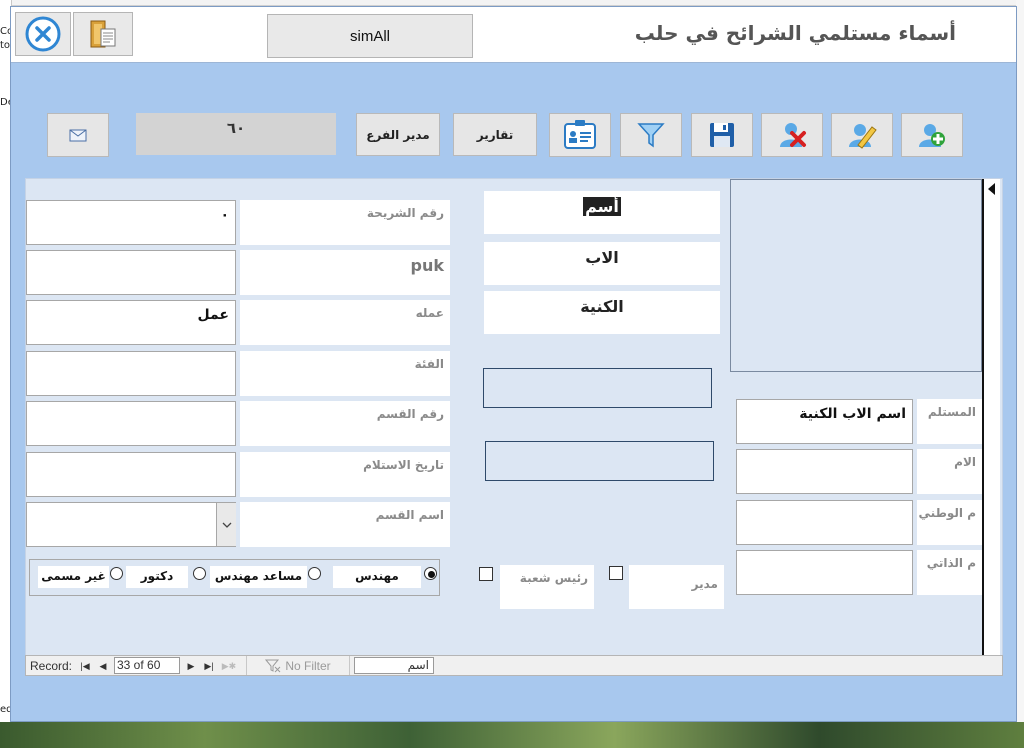 This screenshot has height=748, width=1024. What do you see at coordinates (345, 423) in the screenshot?
I see `dept-number-label: رقم القسم` at bounding box center [345, 423].